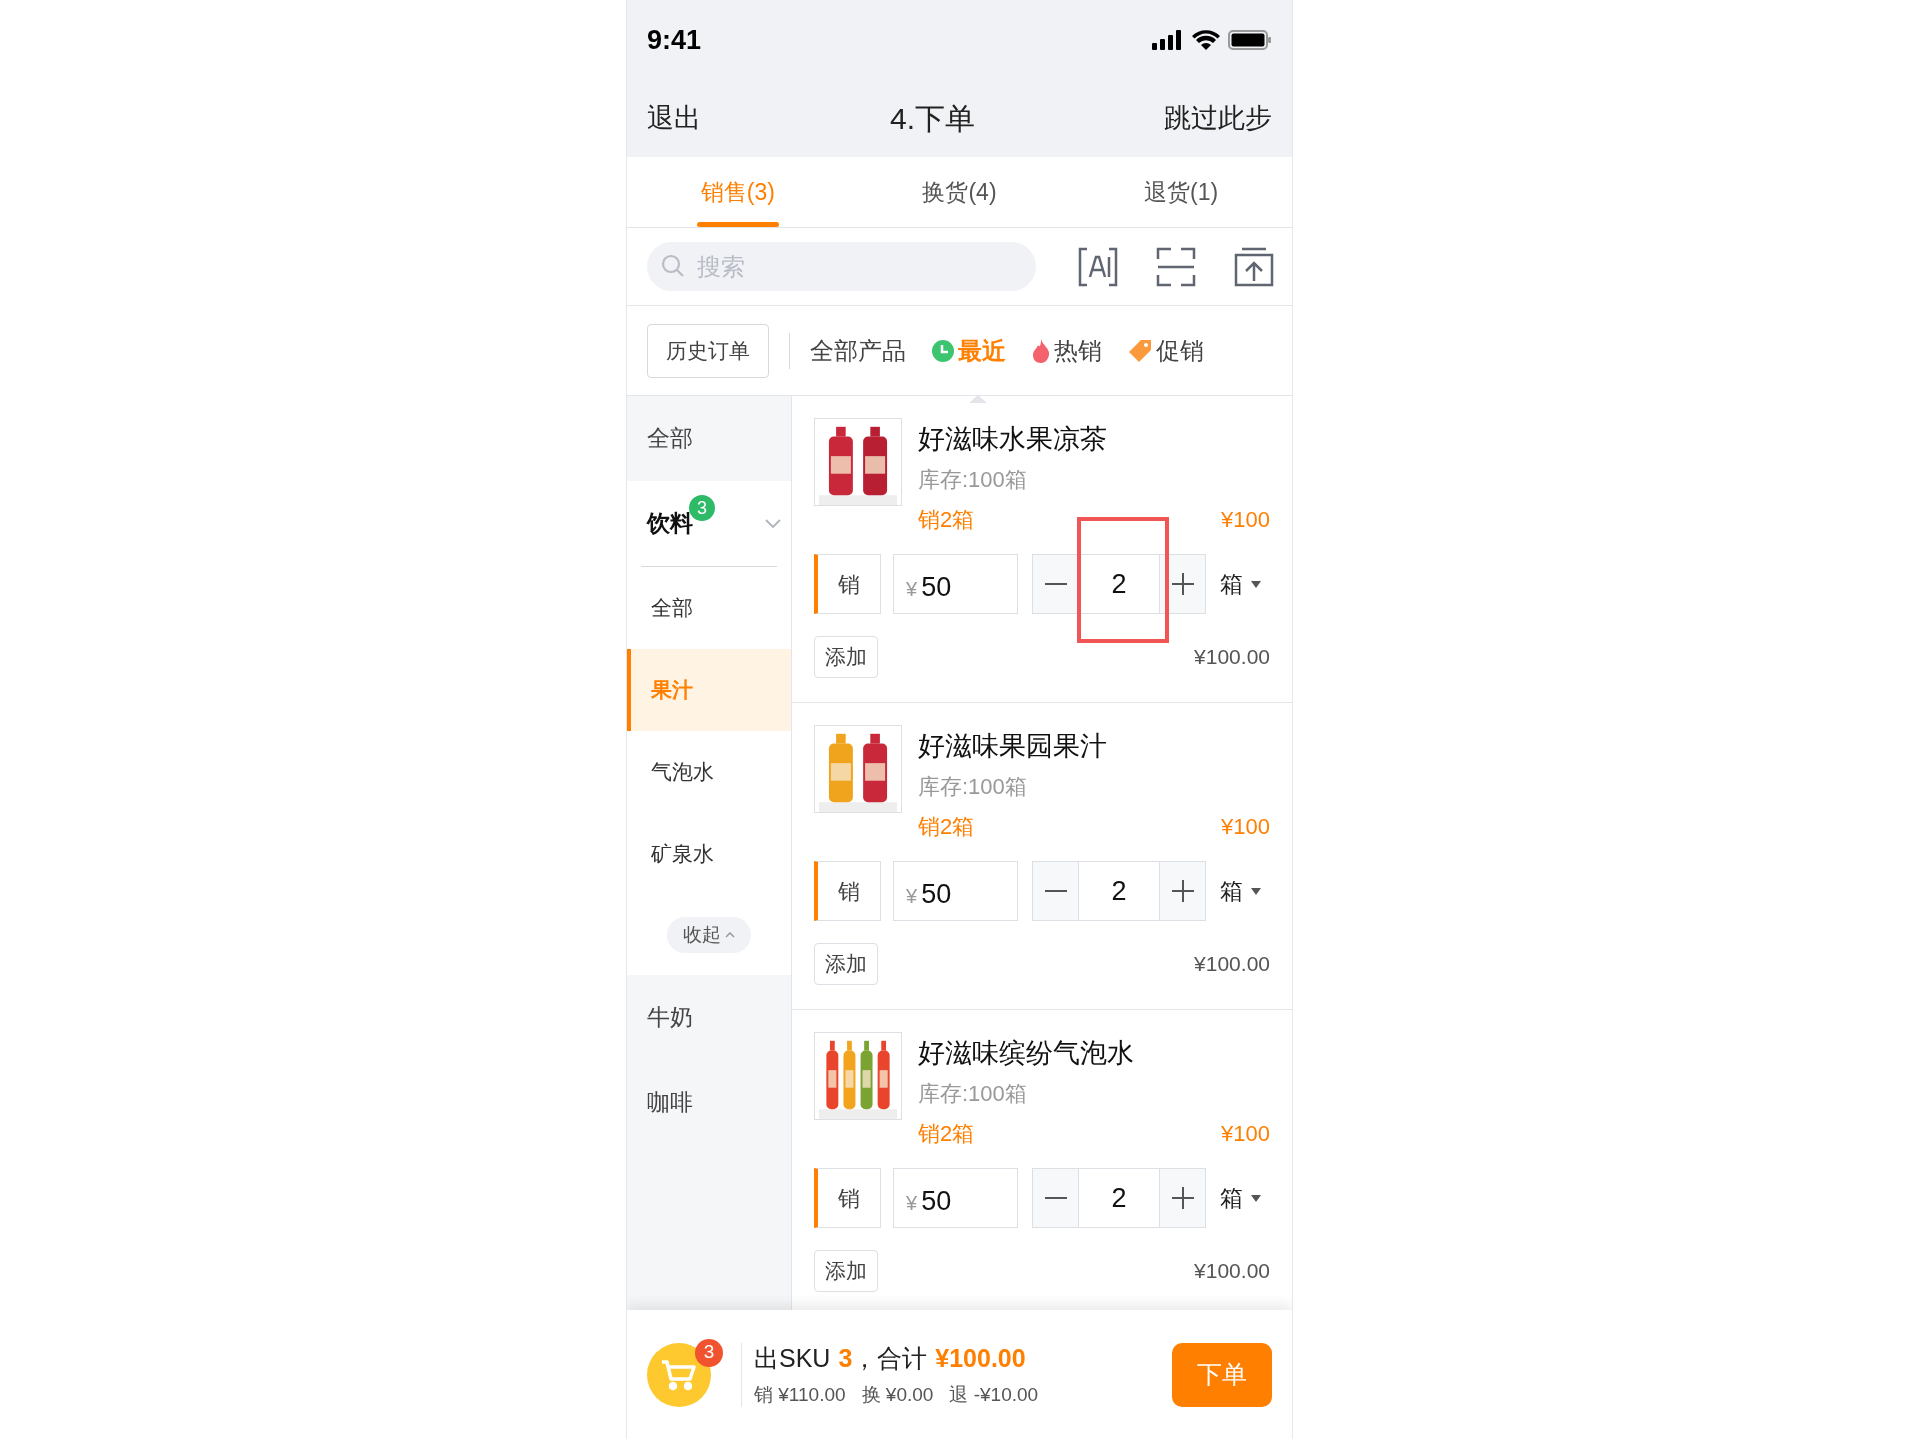 Image resolution: width=1919 pixels, height=1439 pixels. I want to click on breakdown-text: 销 ¥110.00, so click(800, 1395).